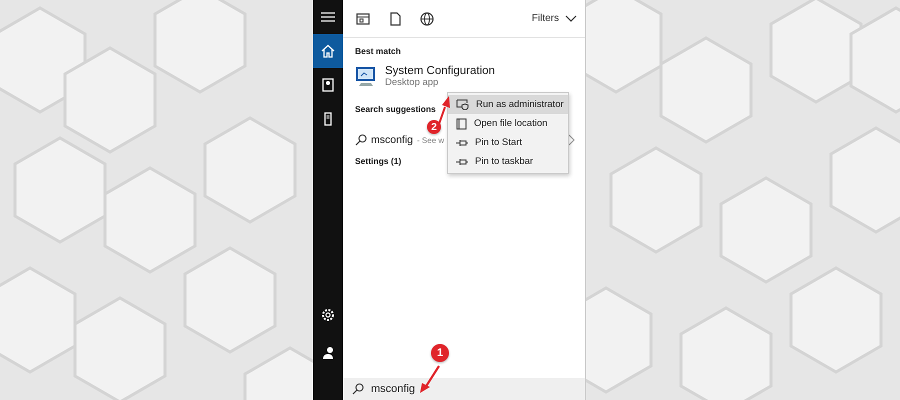 The image size is (900, 400). Describe the element at coordinates (395, 19) in the screenshot. I see `document-icon` at that location.